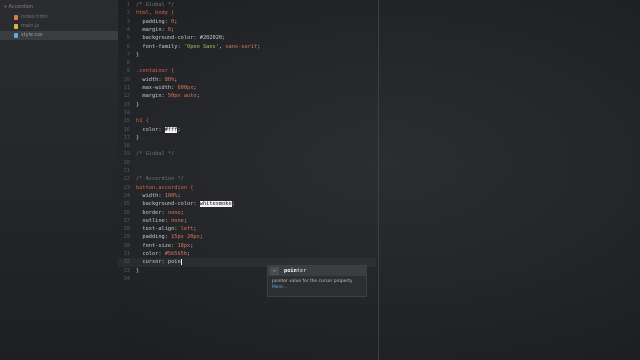 This screenshot has width=640, height=360. I want to click on code-line: 22 /* Accordion */, so click(247, 179).